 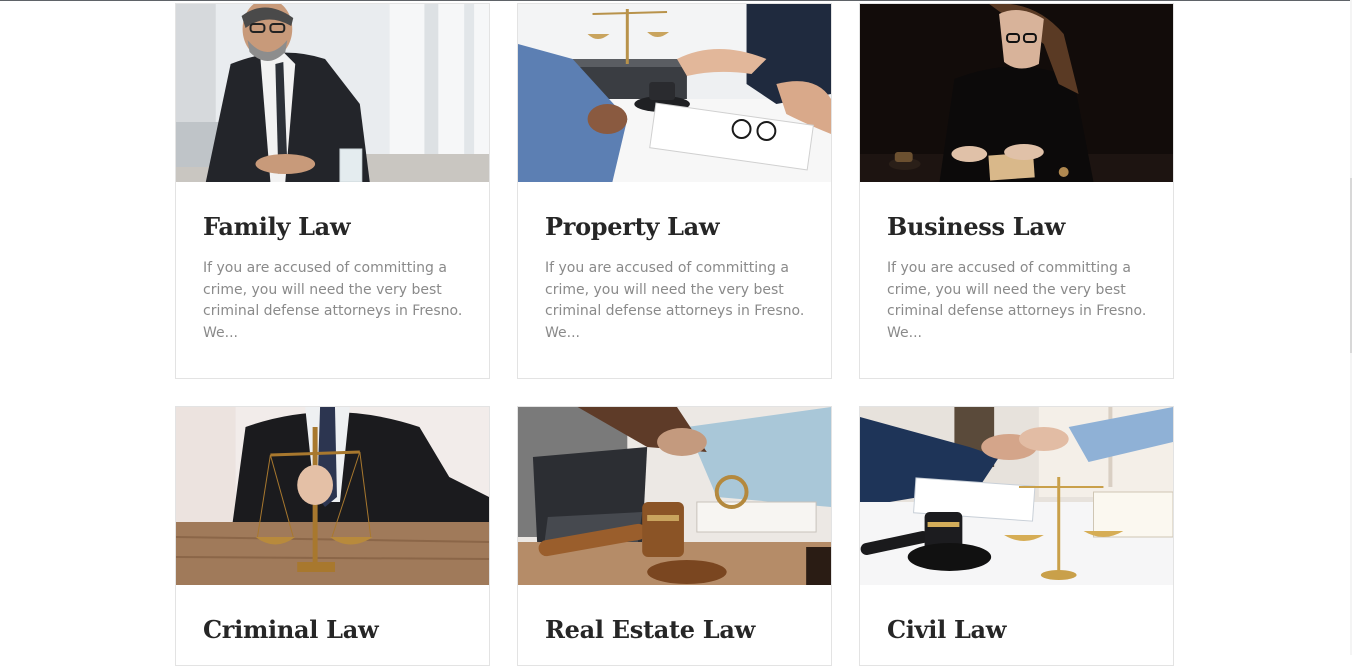 I want to click on service-card-criminal-law: Criminal Law, so click(x=332, y=536).